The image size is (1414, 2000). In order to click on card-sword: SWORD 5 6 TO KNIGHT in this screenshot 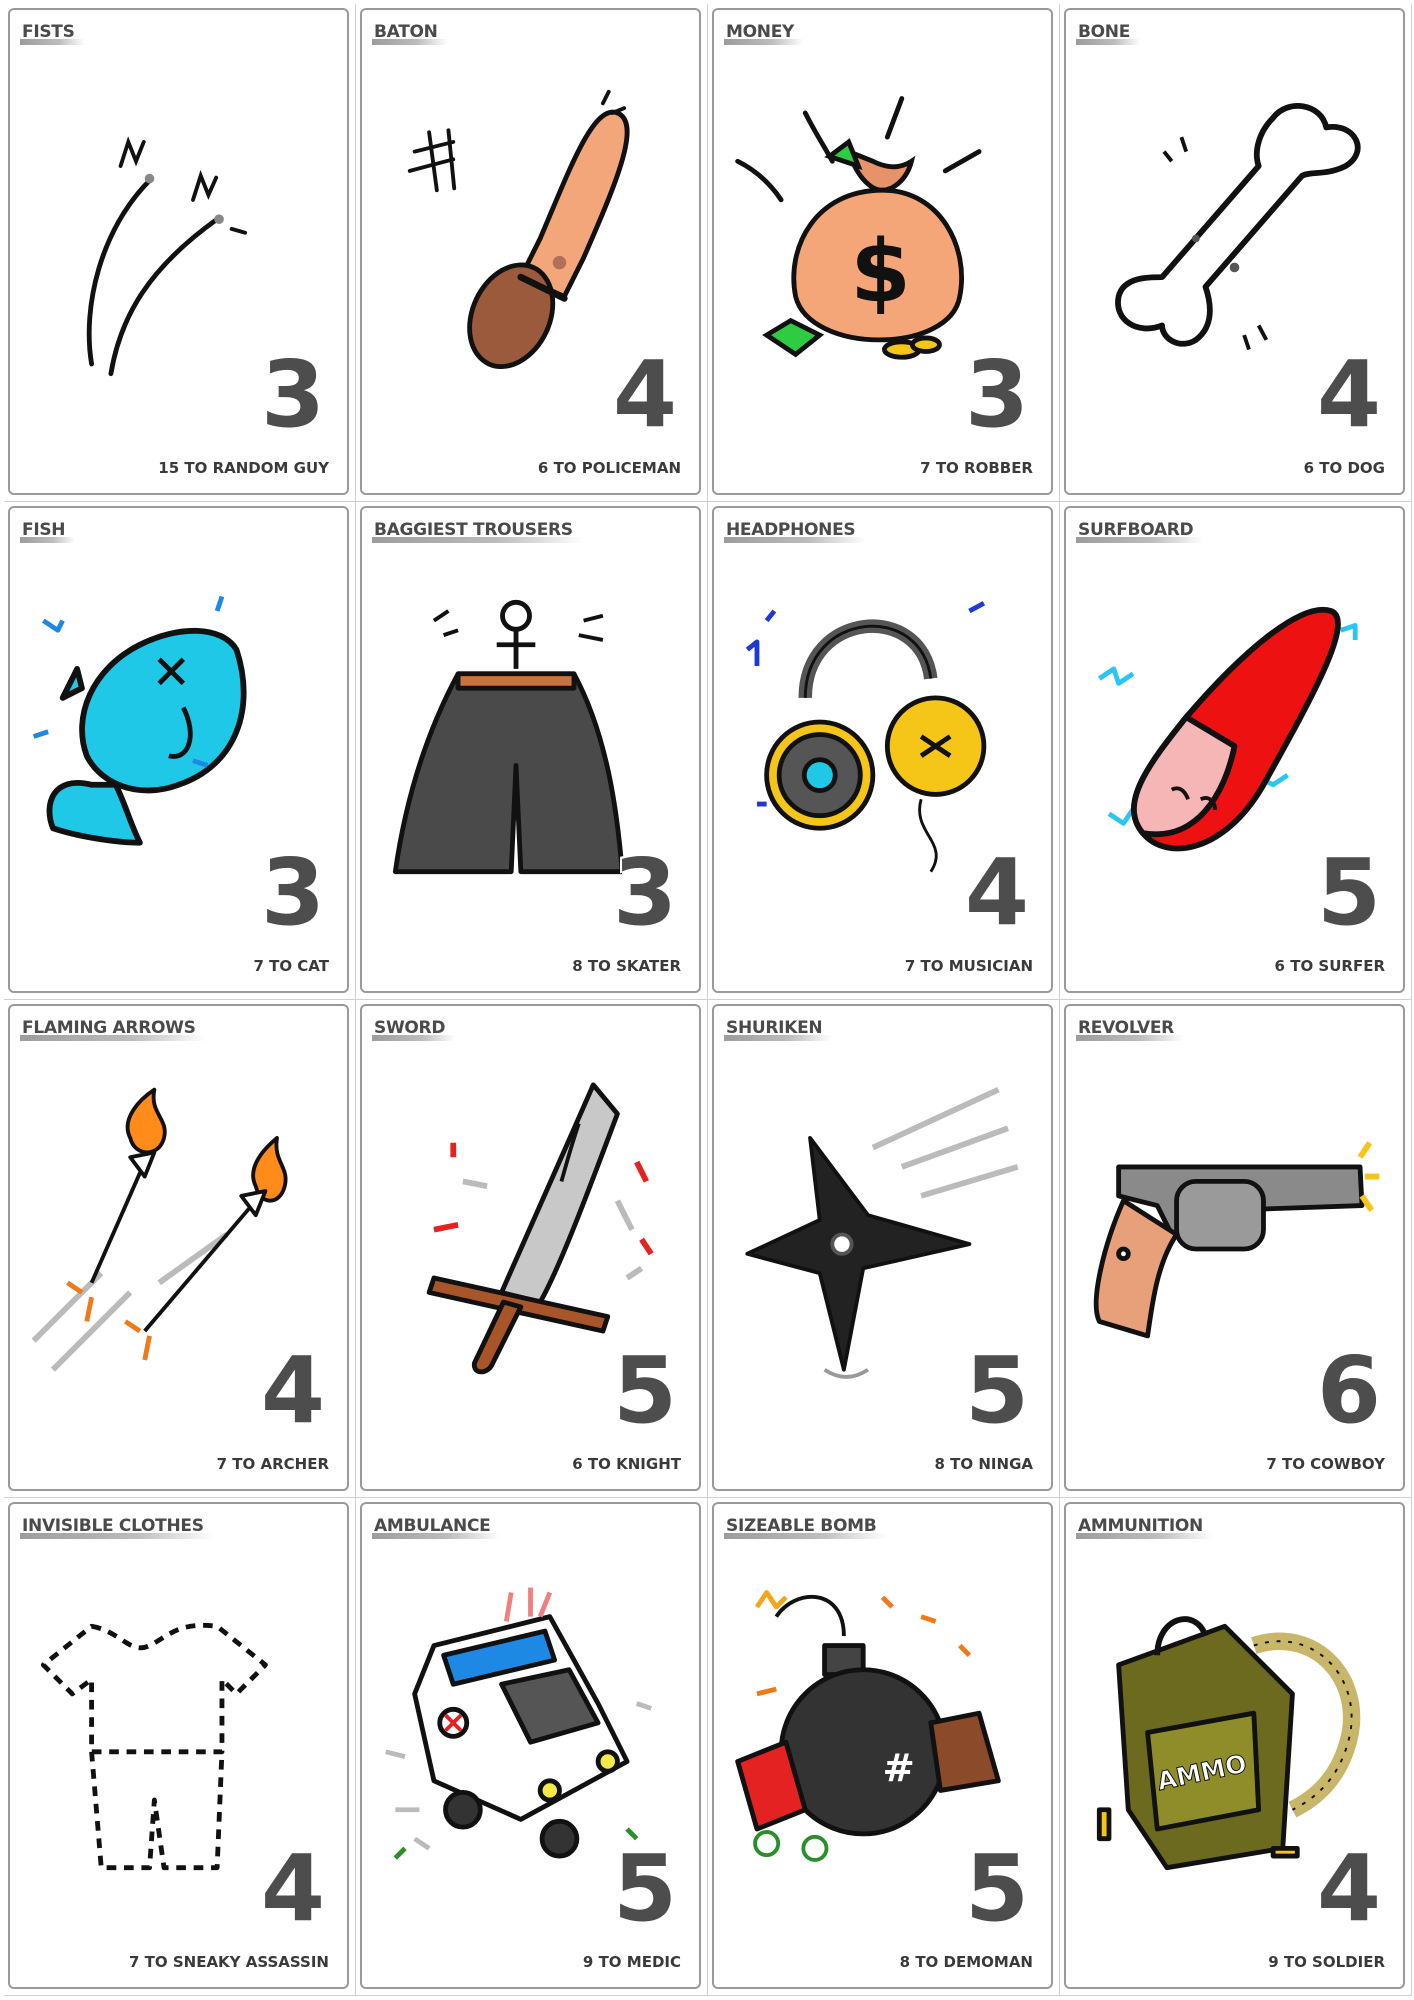, I will do `click(530, 1247)`.